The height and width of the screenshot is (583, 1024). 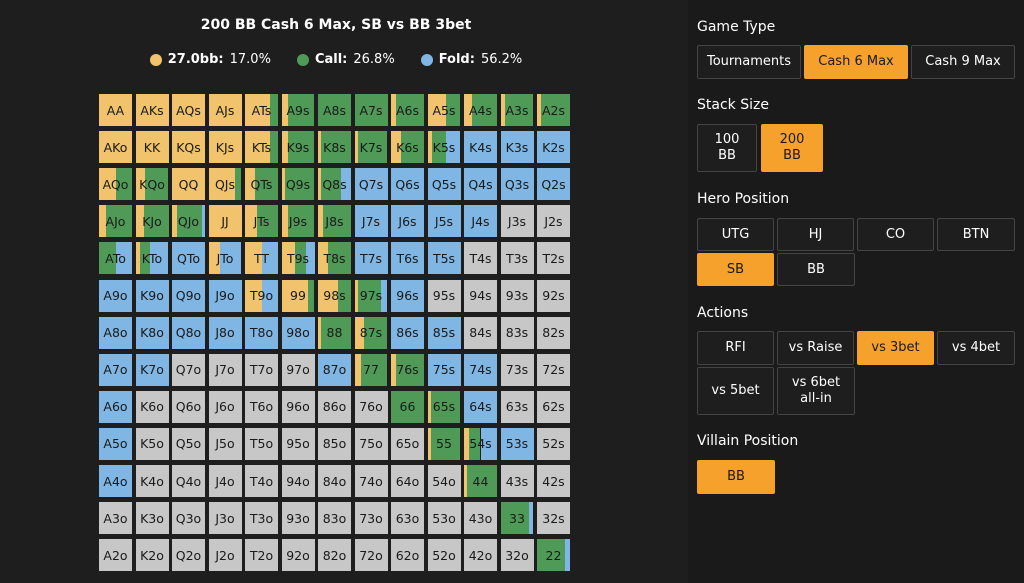 What do you see at coordinates (115, 481) in the screenshot?
I see `hand-cell-A4o: A4o` at bounding box center [115, 481].